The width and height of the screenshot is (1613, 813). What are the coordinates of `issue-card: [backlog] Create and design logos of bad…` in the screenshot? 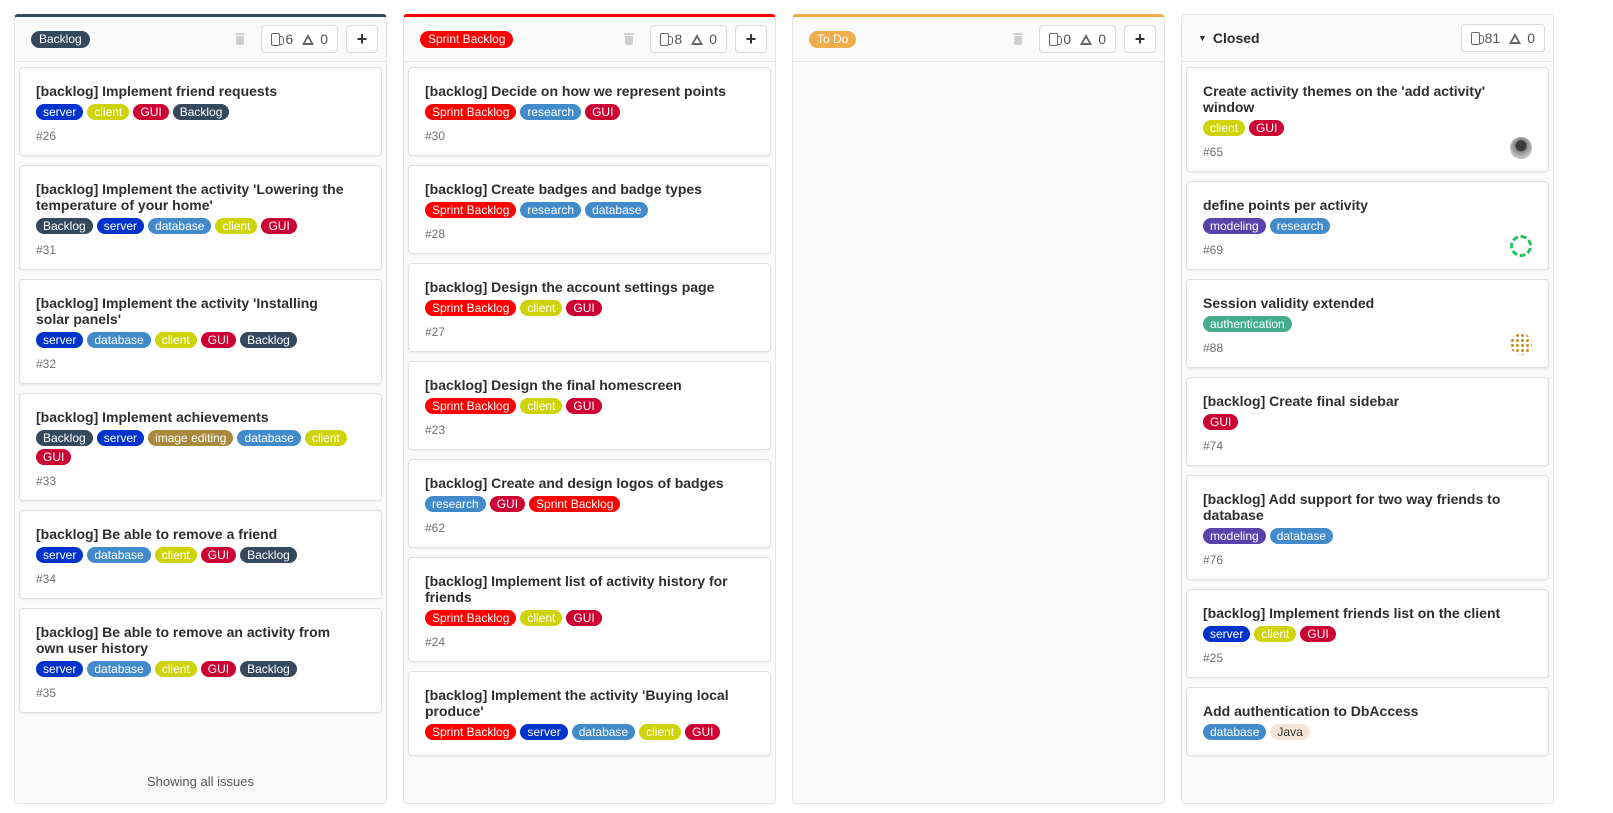 It's located at (589, 503).